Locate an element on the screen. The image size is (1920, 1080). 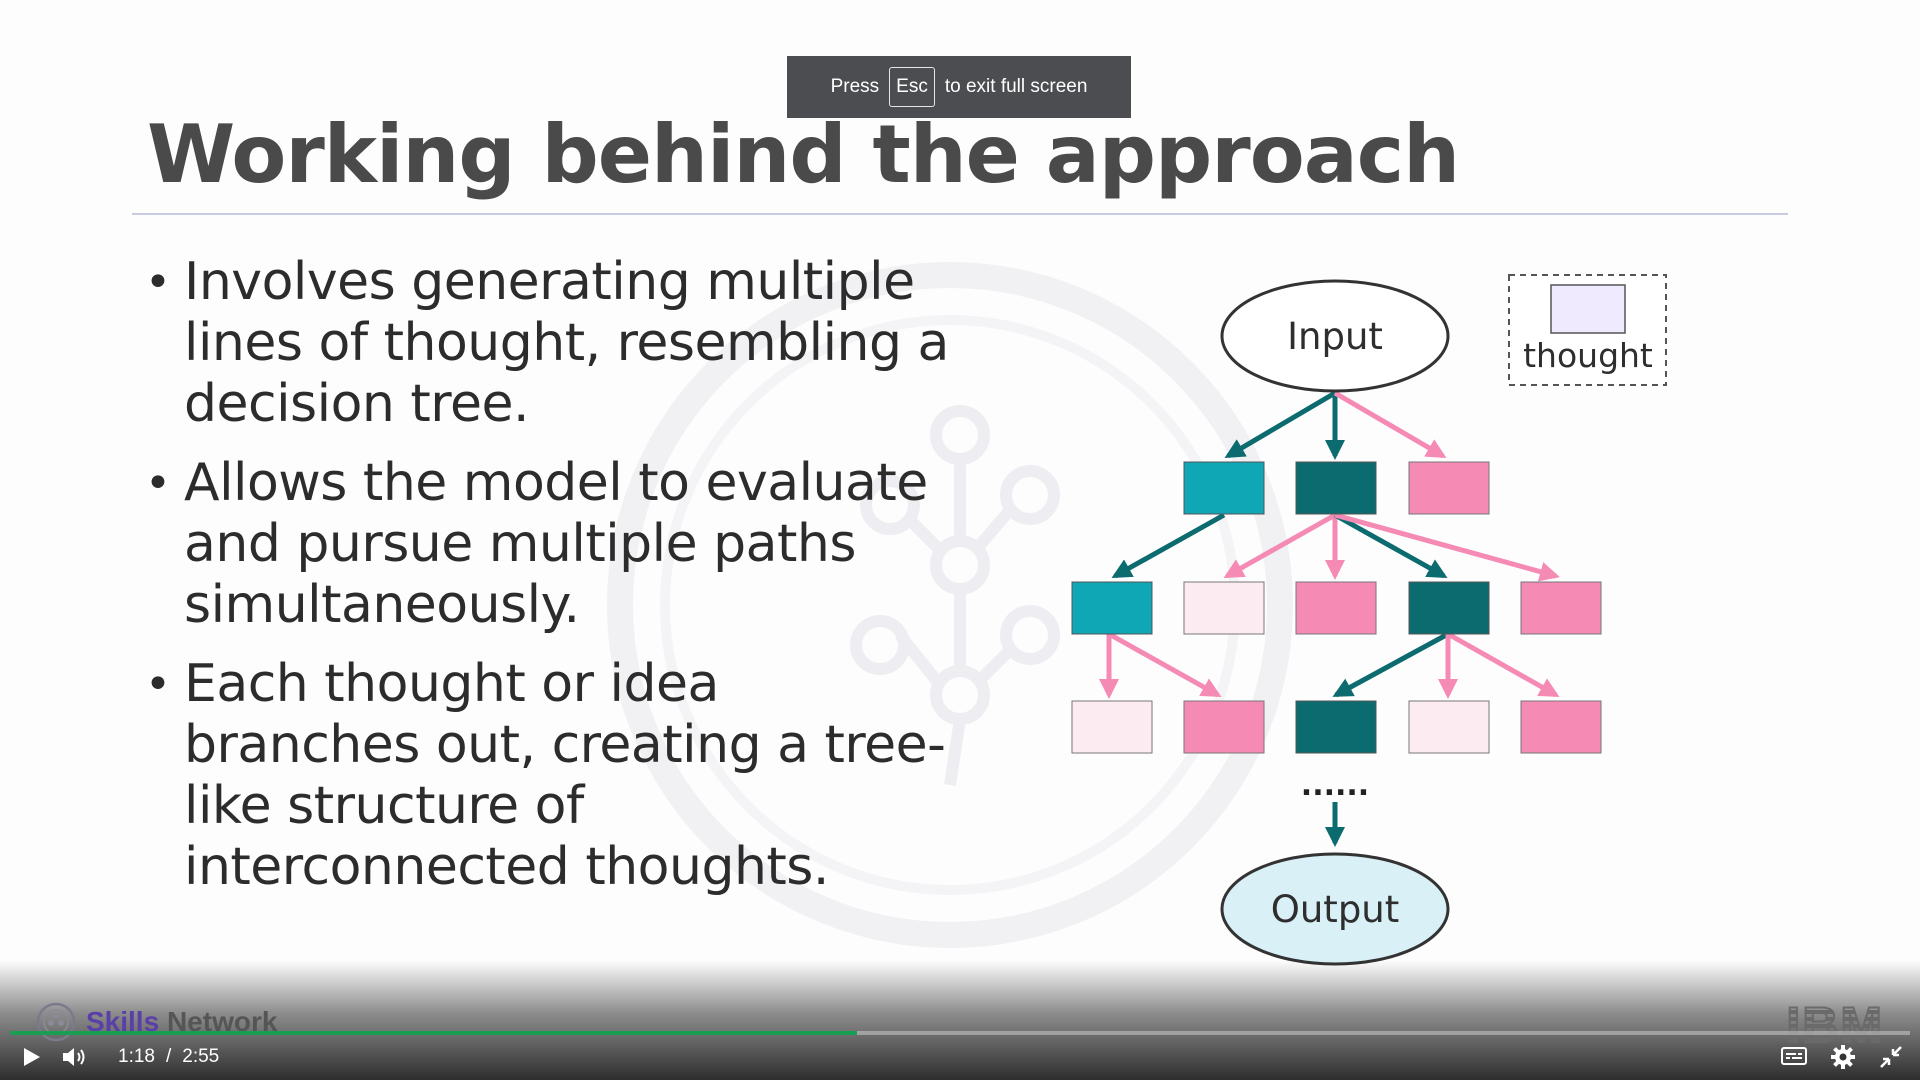
input-label: Input is located at coordinates (1335, 336).